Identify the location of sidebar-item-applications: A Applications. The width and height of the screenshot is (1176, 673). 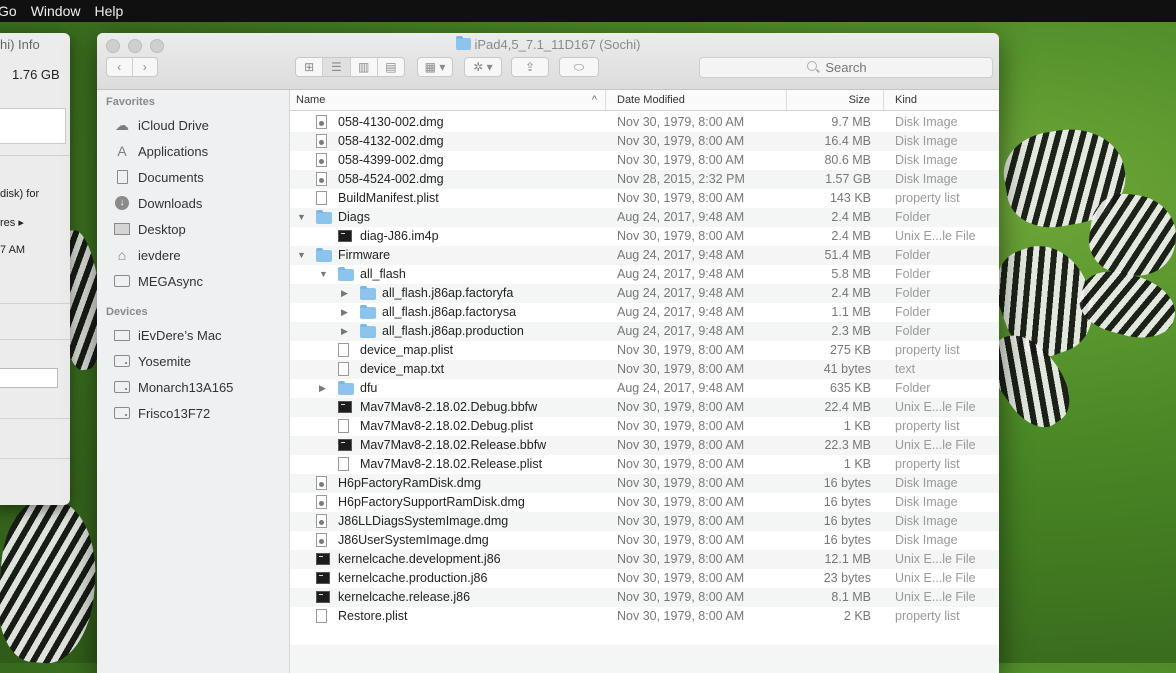
(160, 151).